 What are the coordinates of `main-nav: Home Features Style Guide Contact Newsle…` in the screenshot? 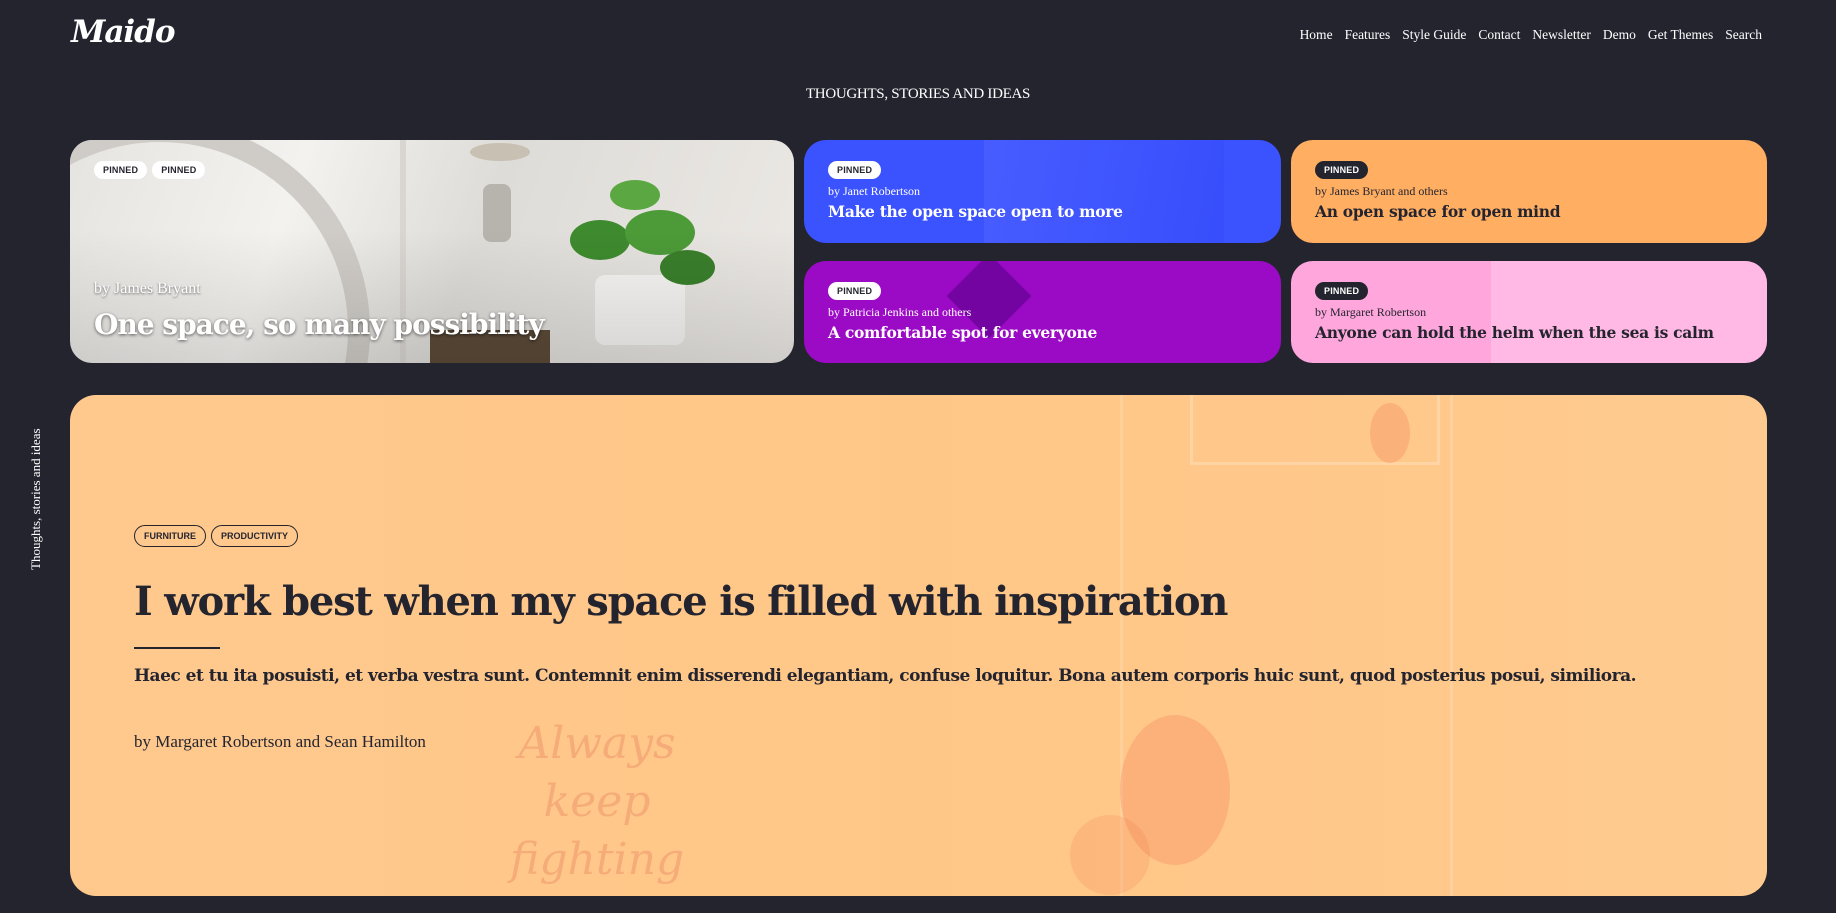 It's located at (1525, 35).